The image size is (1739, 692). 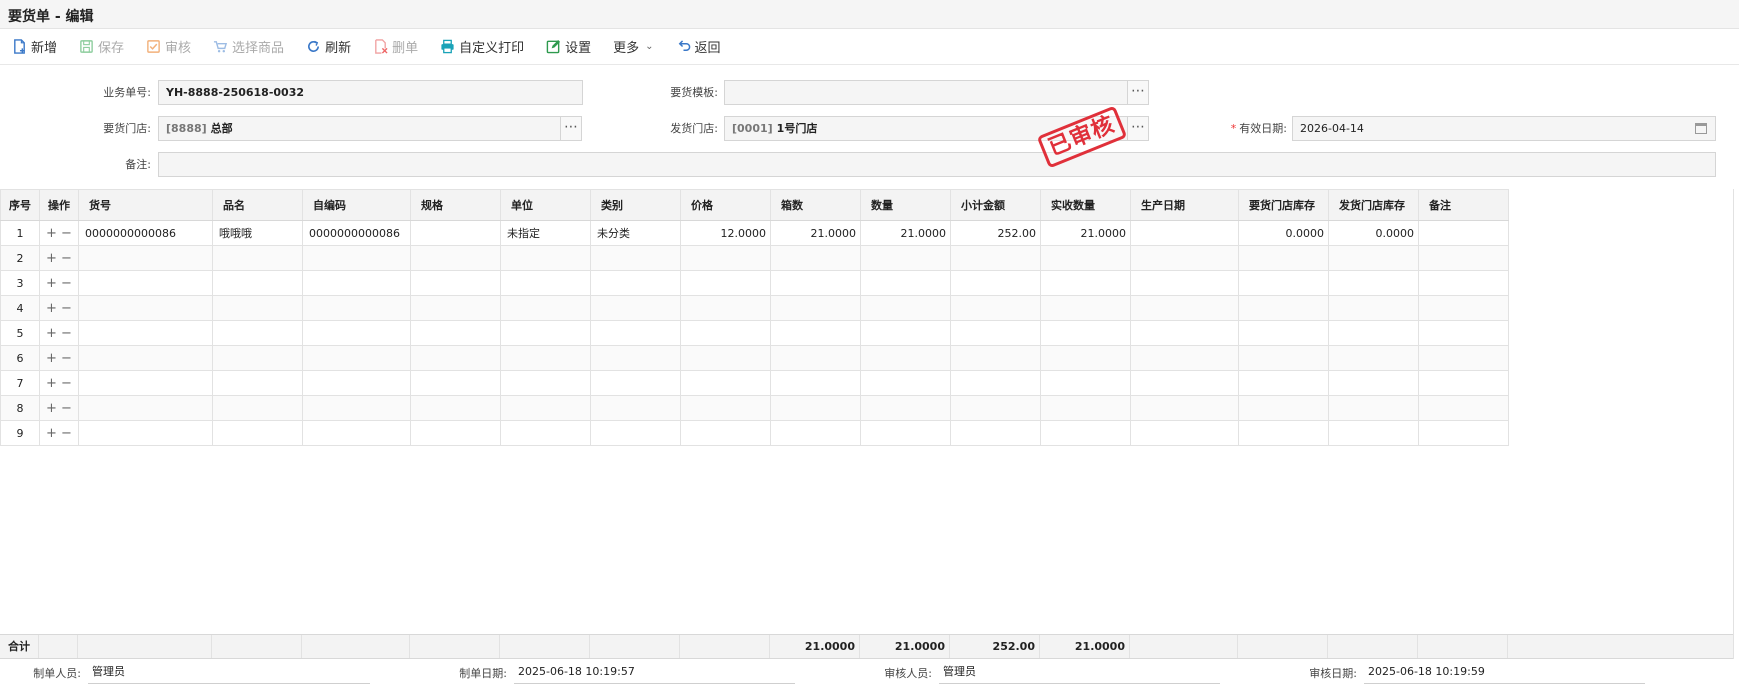 I want to click on new-button: 新增, so click(x=34, y=46).